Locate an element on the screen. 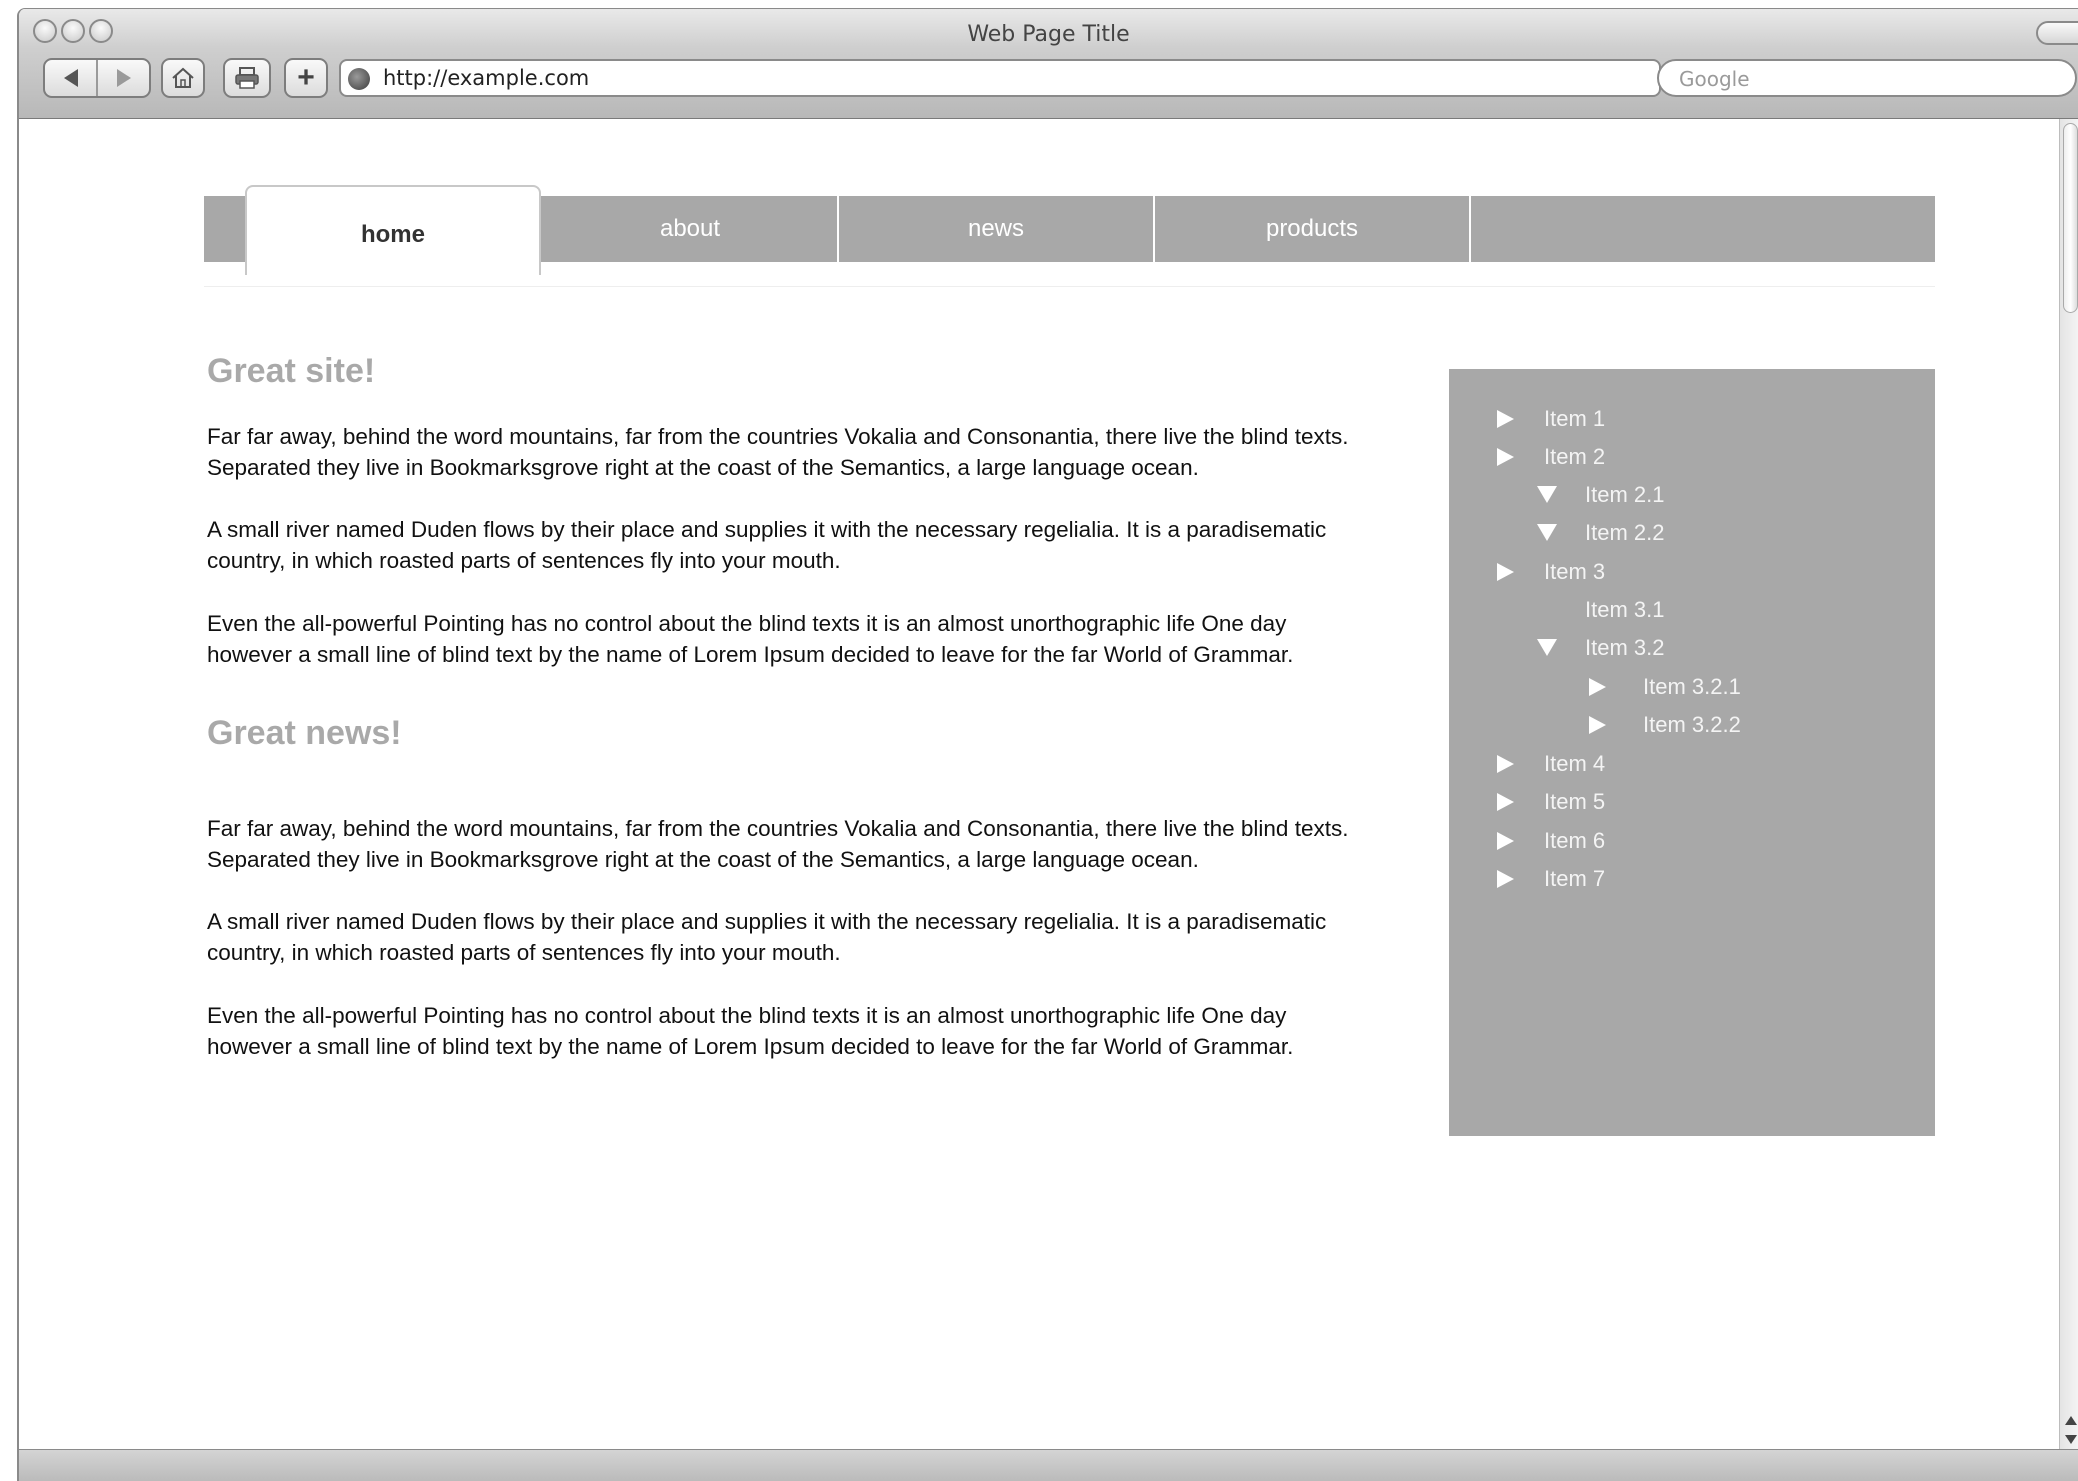 The height and width of the screenshot is (1481, 2078). forward-button is located at coordinates (123, 78).